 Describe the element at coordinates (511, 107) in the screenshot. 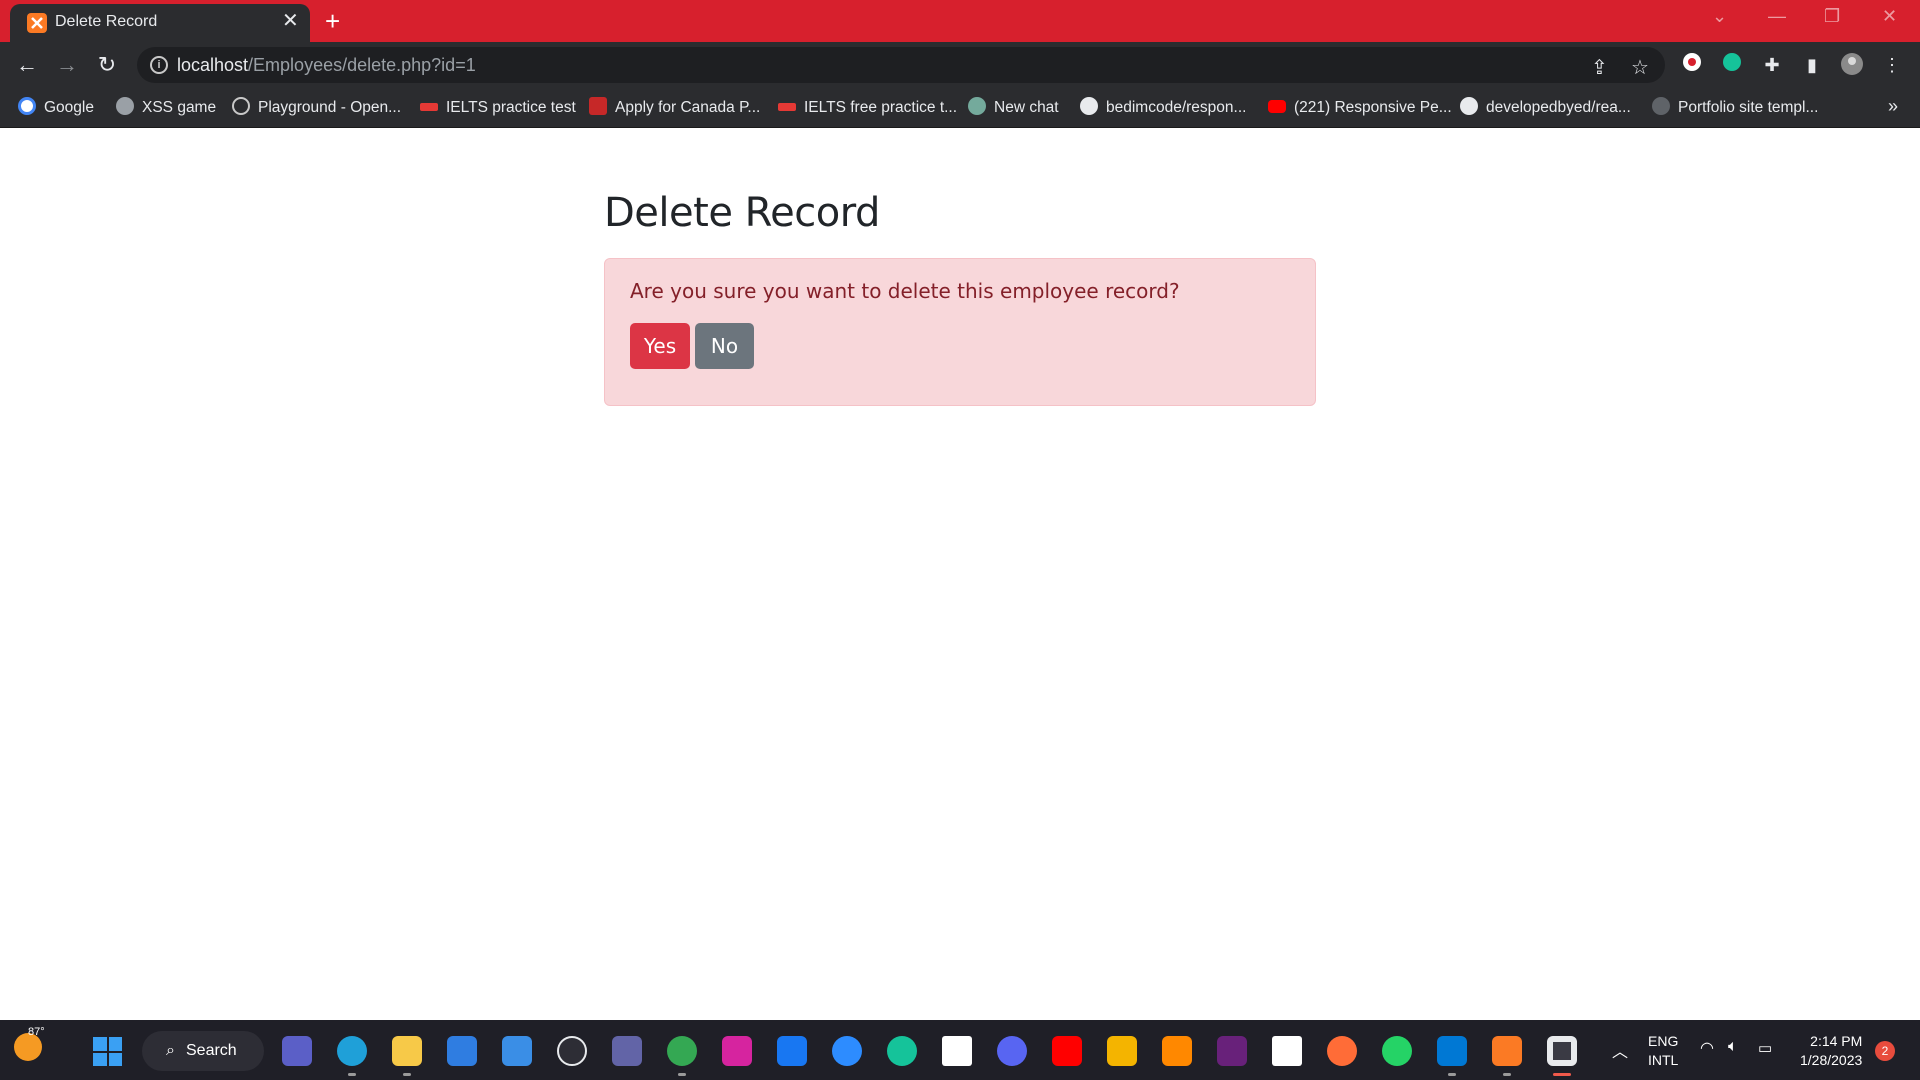

I see `bookmark-label: IELTS practice test` at that location.